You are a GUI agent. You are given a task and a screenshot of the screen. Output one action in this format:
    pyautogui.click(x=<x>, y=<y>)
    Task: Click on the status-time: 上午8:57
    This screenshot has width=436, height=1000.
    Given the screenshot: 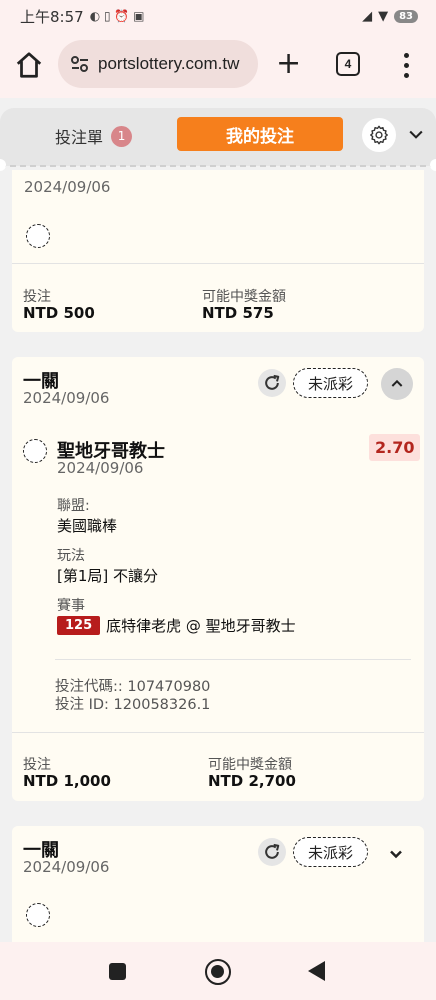 What is the action you would take?
    pyautogui.click(x=52, y=16)
    